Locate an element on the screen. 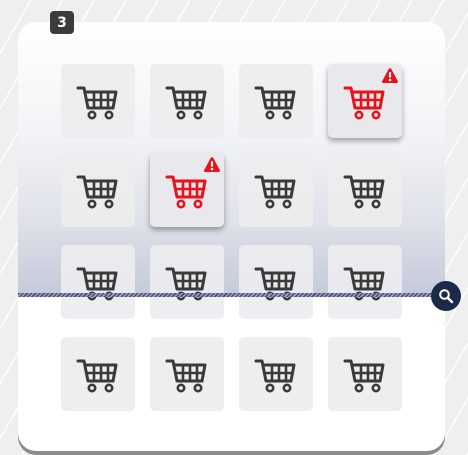 This screenshot has width=468, height=455. step-number: 3 is located at coordinates (62, 22).